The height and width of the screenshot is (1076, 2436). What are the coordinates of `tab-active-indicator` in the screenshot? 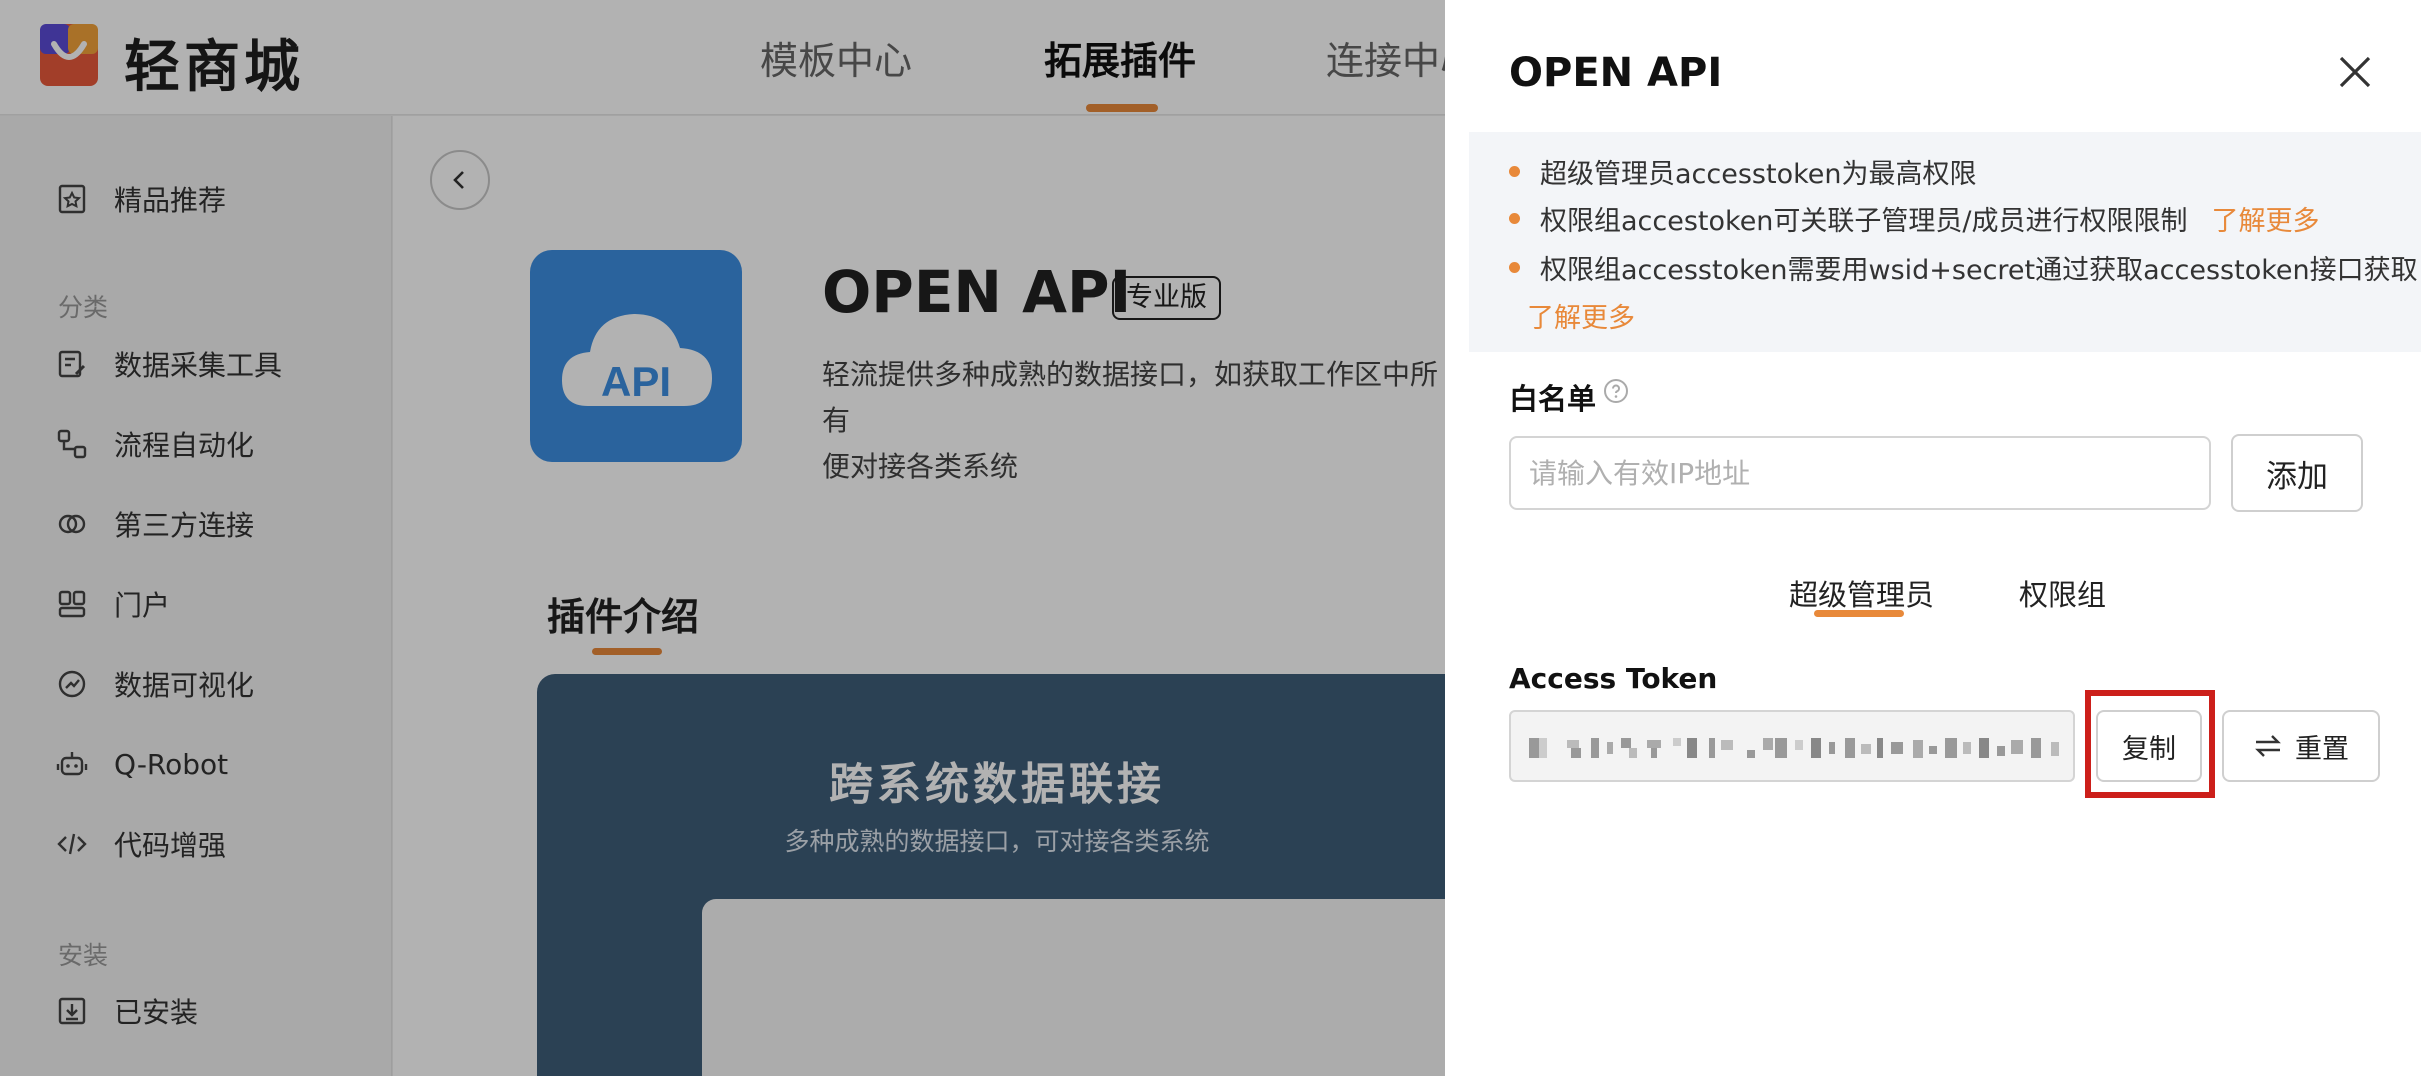 It's located at (1859, 613).